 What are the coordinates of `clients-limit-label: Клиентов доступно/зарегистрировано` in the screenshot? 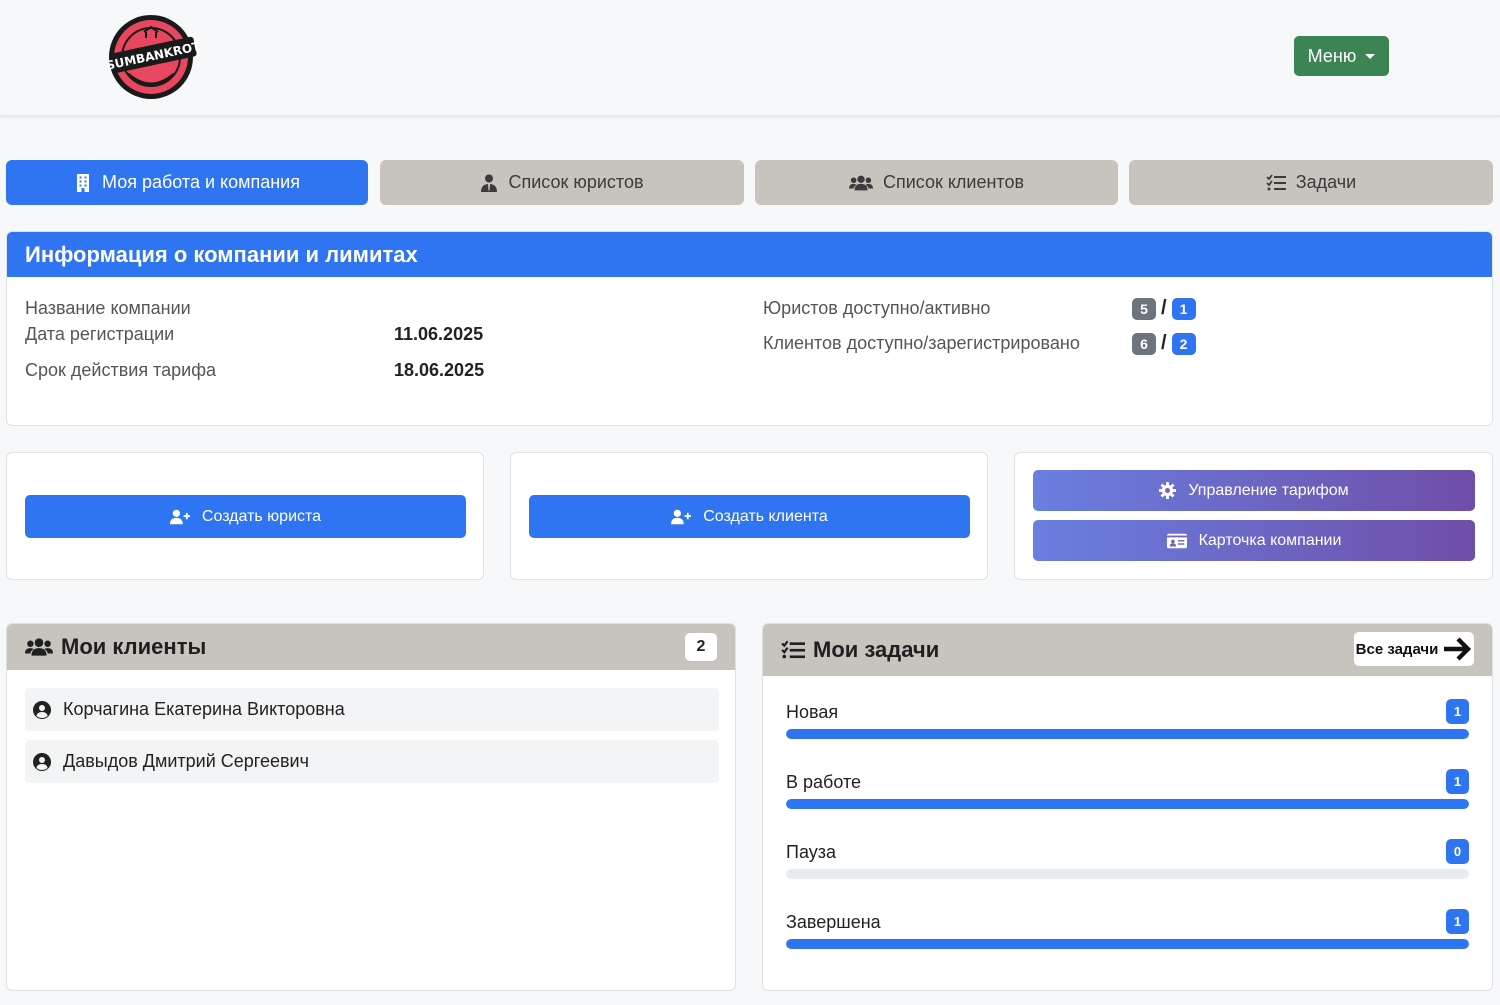 It's located at (921, 343).